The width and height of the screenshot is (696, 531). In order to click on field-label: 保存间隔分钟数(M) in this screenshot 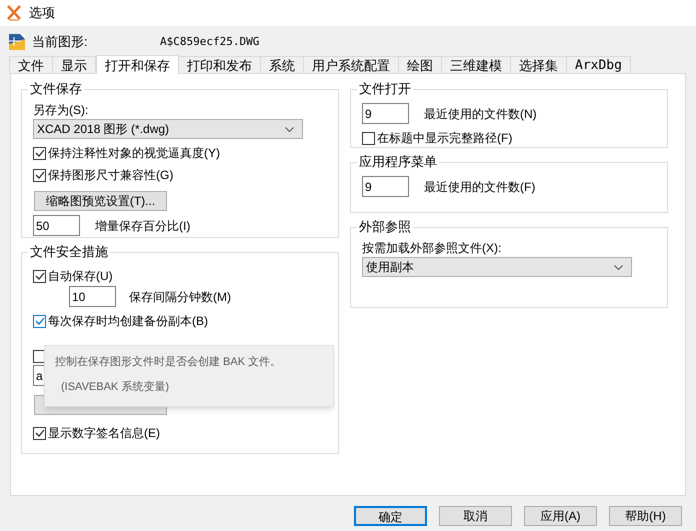, I will do `click(179, 297)`.